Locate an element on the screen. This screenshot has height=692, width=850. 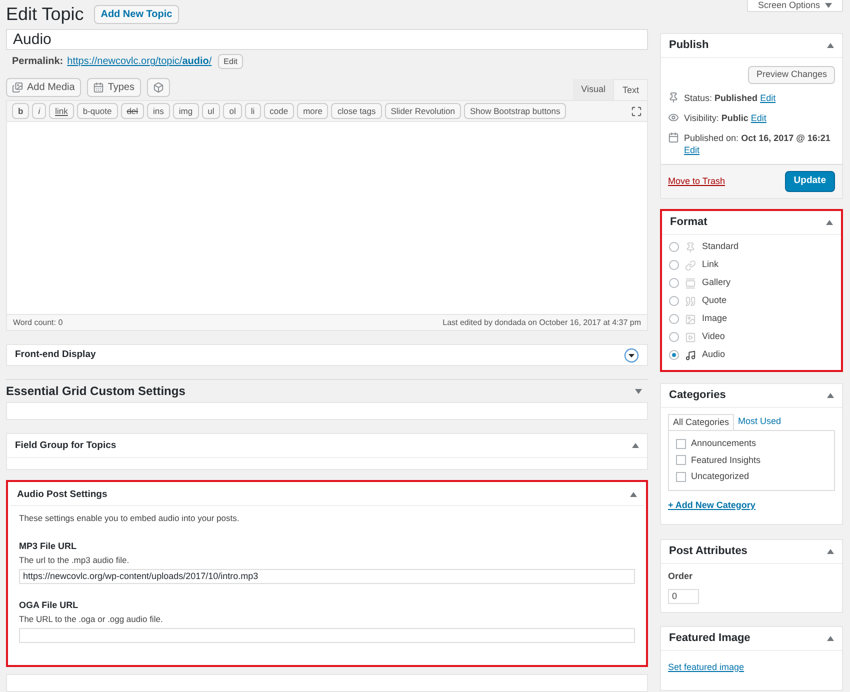
field-hint: The URL to the .oga or .ogg audio file. is located at coordinates (91, 619).